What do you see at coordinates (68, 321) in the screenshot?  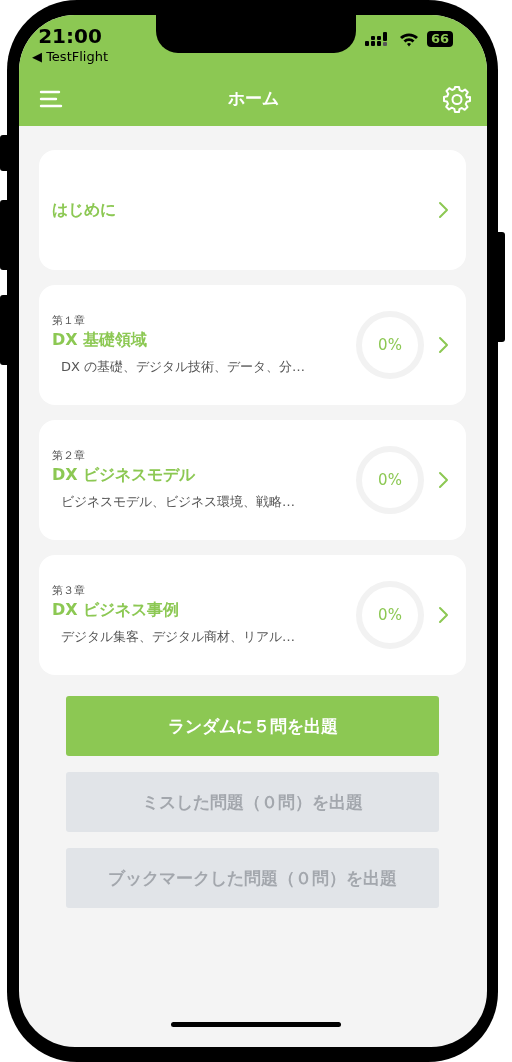 I see `chapter-label: 第１章` at bounding box center [68, 321].